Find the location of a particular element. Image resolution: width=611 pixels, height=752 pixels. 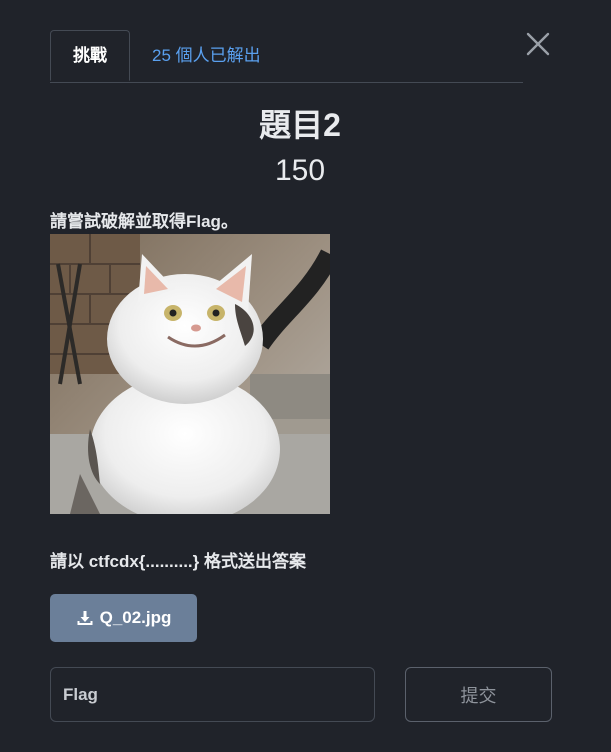

challenge-hint: 請以 ctfcdx{..........} 格式送出答案 is located at coordinates (178, 561).